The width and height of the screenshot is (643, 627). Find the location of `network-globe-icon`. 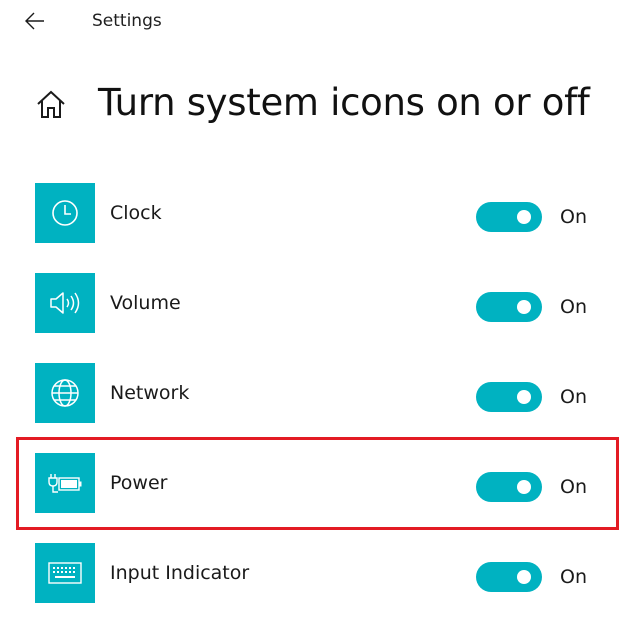

network-globe-icon is located at coordinates (65, 393).